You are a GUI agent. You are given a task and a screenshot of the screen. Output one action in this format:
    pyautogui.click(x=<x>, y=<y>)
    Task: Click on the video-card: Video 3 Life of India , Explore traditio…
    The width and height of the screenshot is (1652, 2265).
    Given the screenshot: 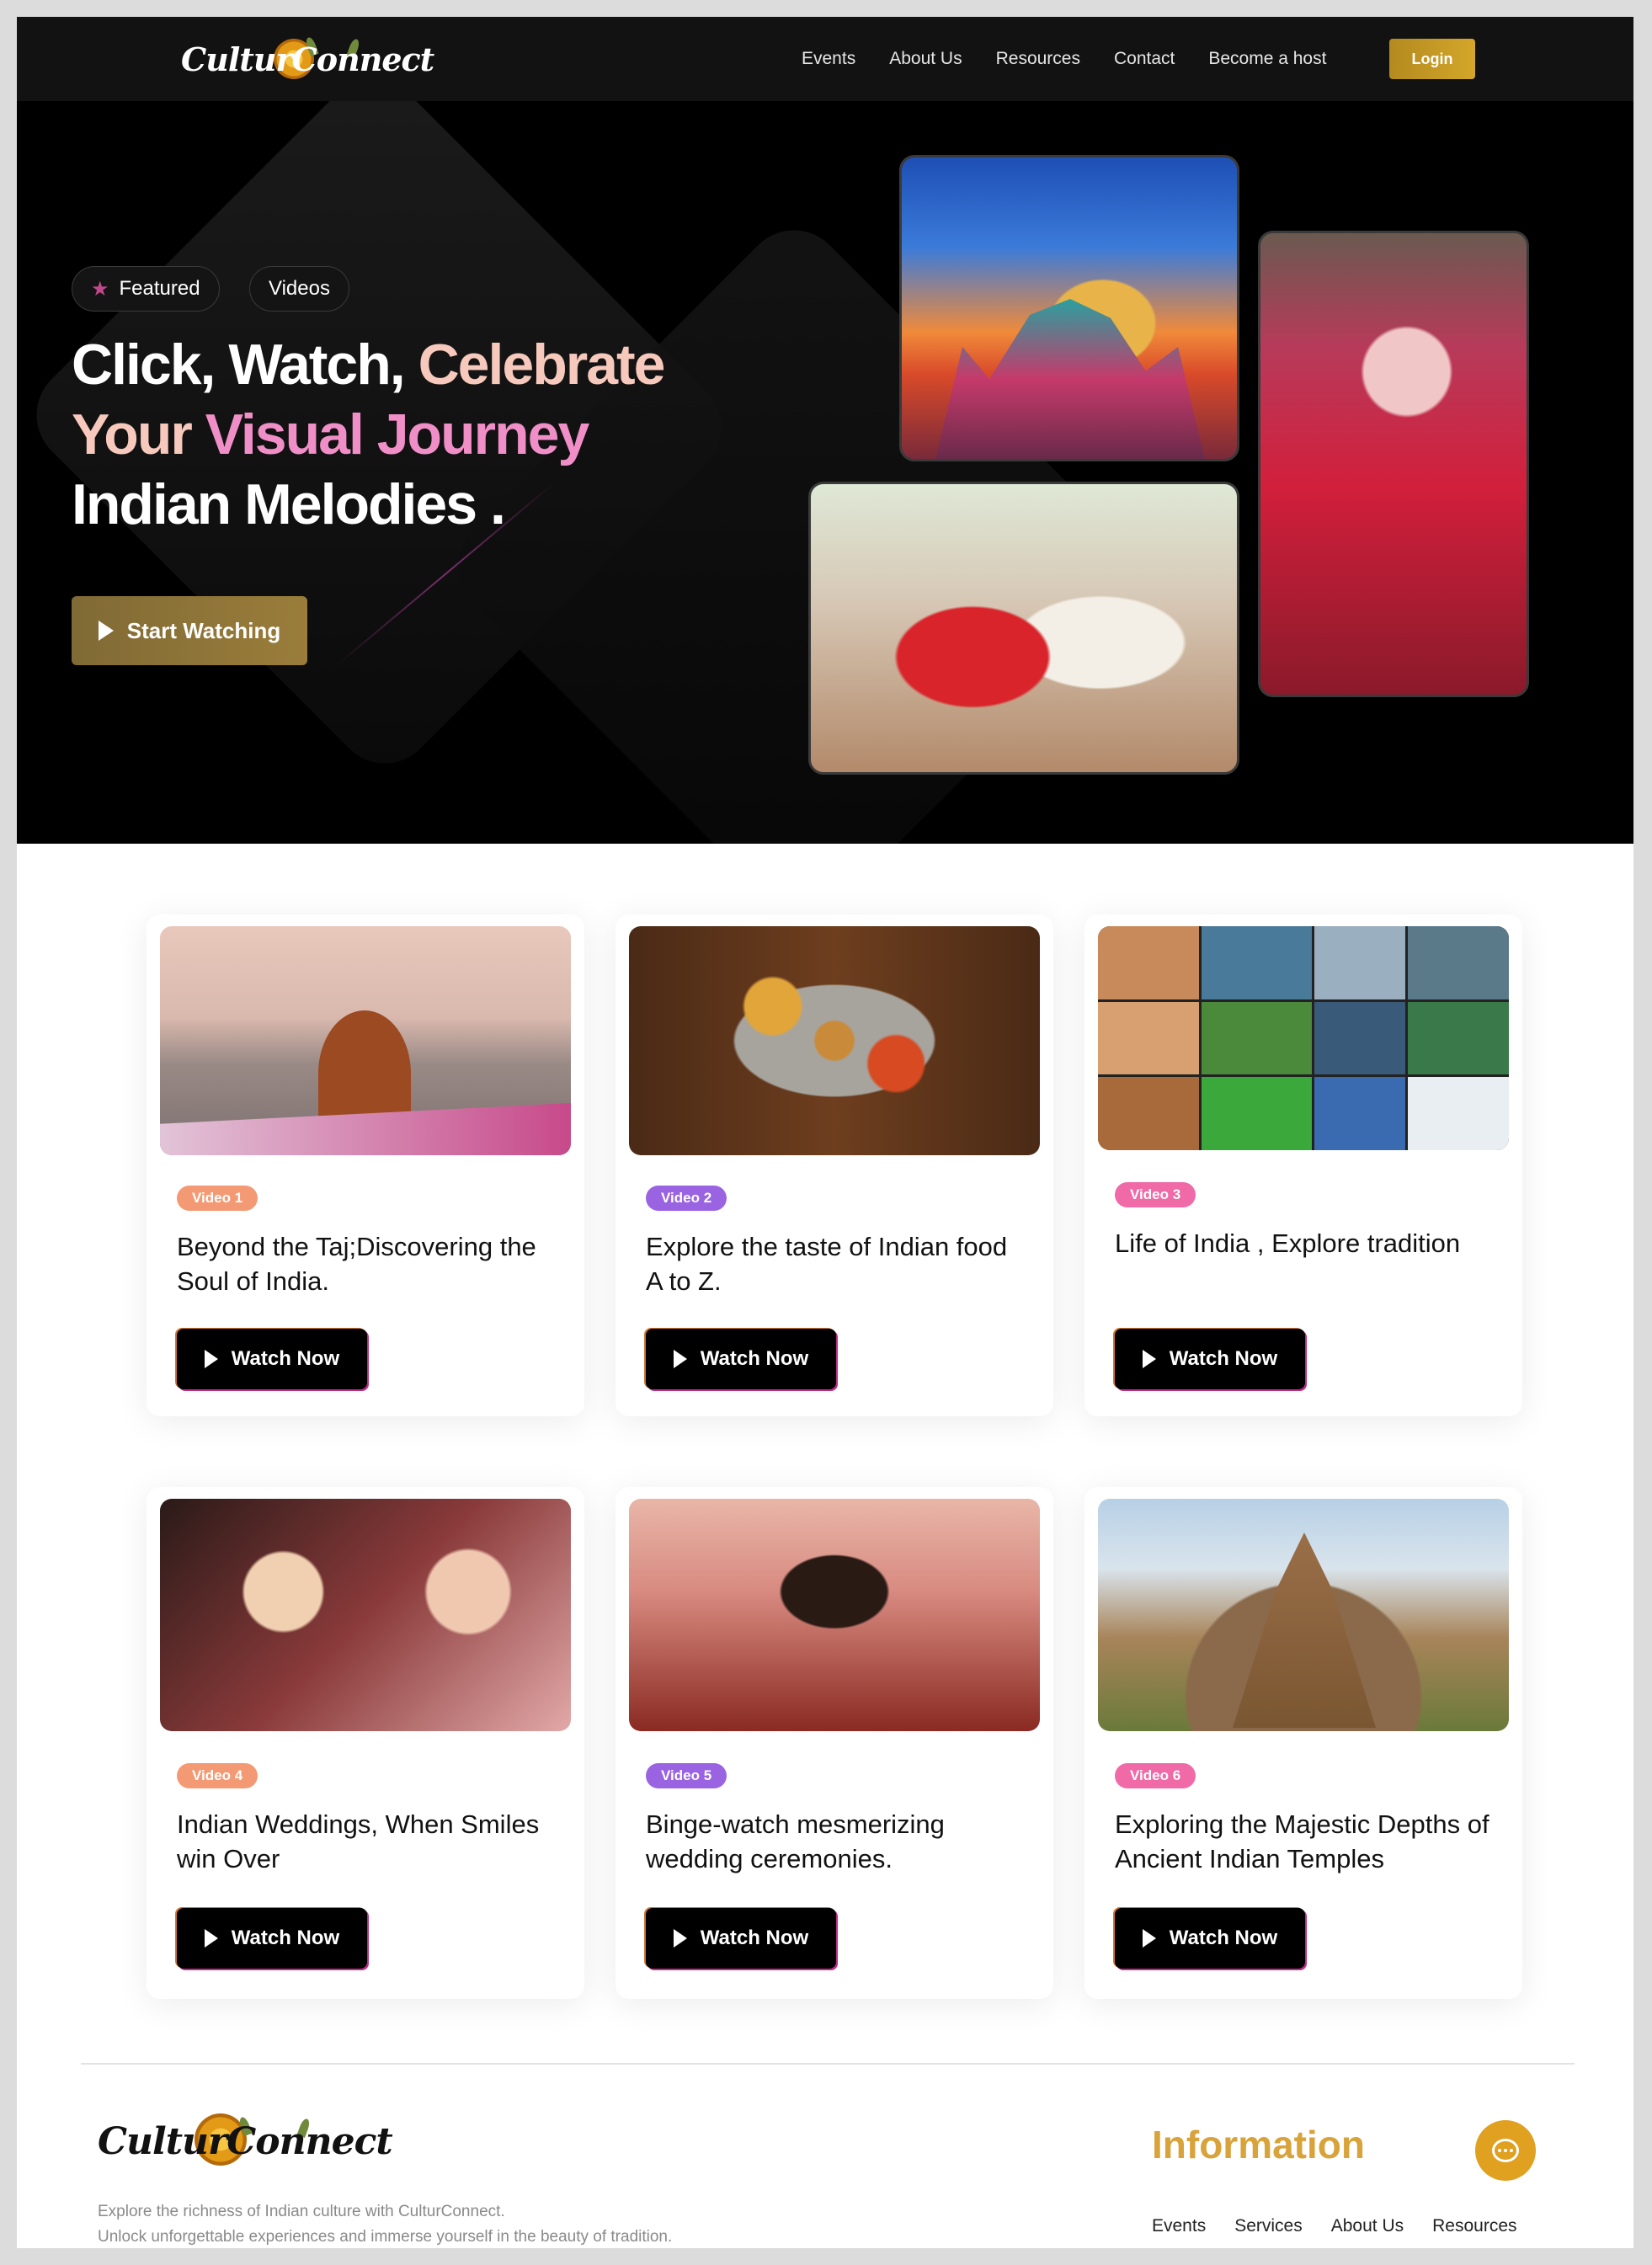 What is the action you would take?
    pyautogui.click(x=1303, y=1165)
    